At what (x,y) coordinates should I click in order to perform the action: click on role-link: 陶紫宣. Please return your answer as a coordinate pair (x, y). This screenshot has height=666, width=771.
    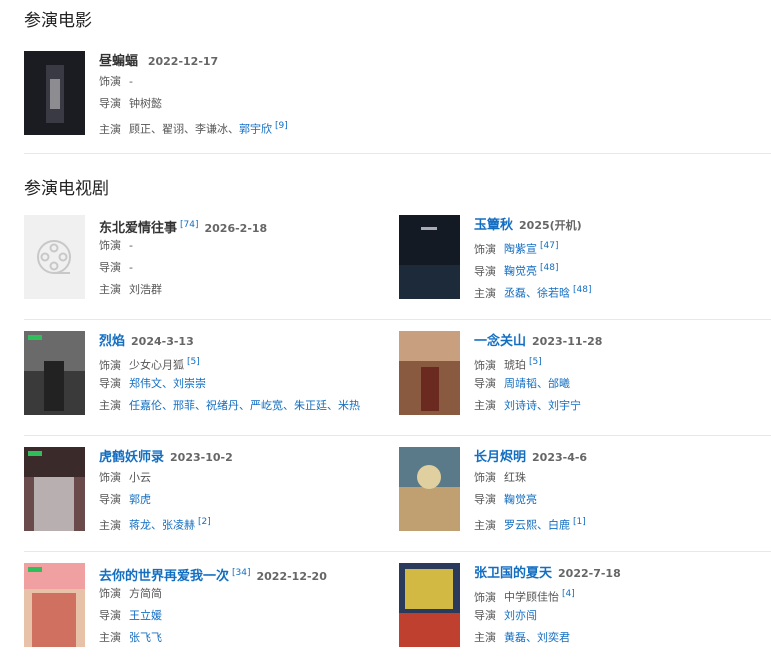
    Looking at the image, I should click on (520, 249).